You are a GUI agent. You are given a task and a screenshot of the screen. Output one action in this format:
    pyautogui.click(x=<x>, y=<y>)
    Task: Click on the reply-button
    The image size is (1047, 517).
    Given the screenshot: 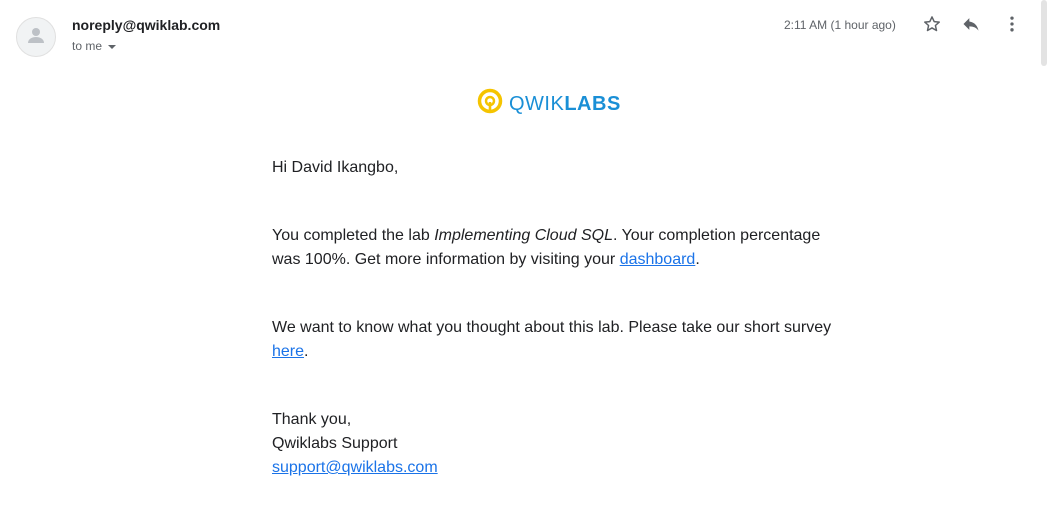 What is the action you would take?
    pyautogui.click(x=971, y=26)
    